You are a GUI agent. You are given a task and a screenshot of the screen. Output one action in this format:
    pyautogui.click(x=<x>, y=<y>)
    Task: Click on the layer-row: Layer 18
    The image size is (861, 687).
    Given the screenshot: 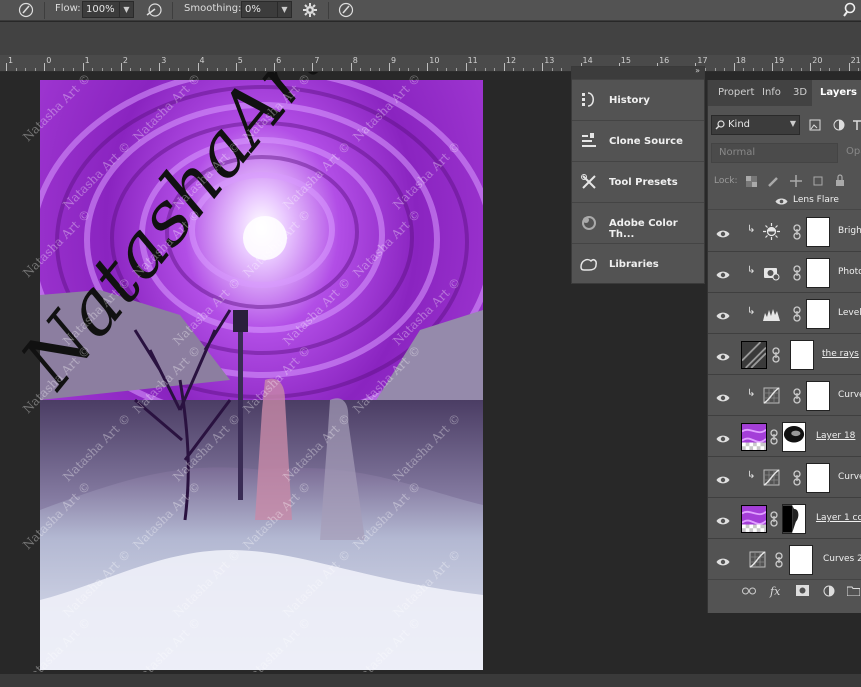 What is the action you would take?
    pyautogui.click(x=784, y=436)
    